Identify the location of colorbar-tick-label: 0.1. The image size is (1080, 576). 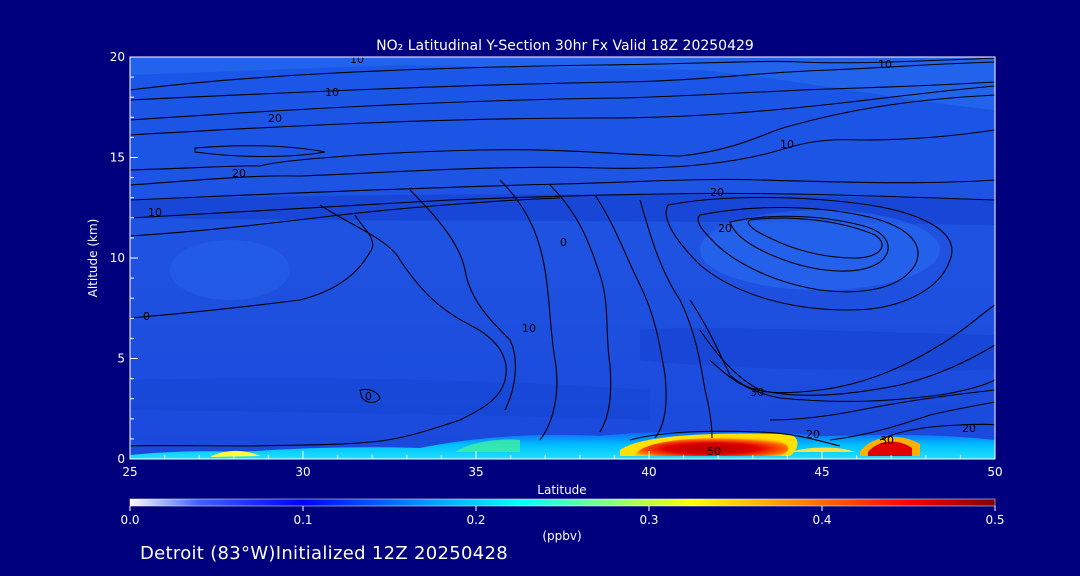
(302, 520).